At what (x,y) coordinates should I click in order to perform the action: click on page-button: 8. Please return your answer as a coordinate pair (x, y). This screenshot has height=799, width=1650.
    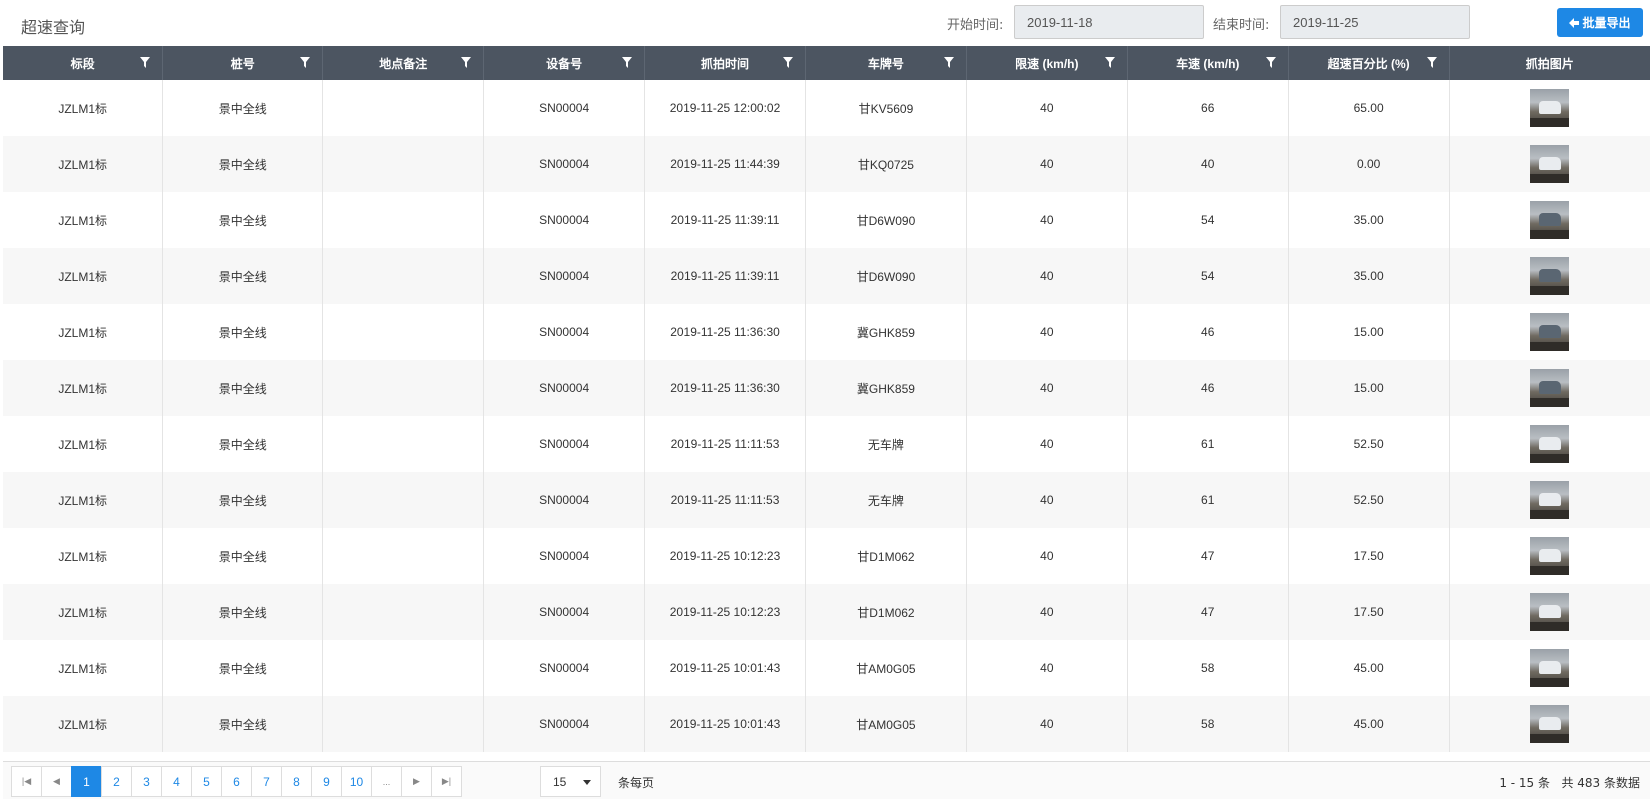
    Looking at the image, I should click on (296, 781).